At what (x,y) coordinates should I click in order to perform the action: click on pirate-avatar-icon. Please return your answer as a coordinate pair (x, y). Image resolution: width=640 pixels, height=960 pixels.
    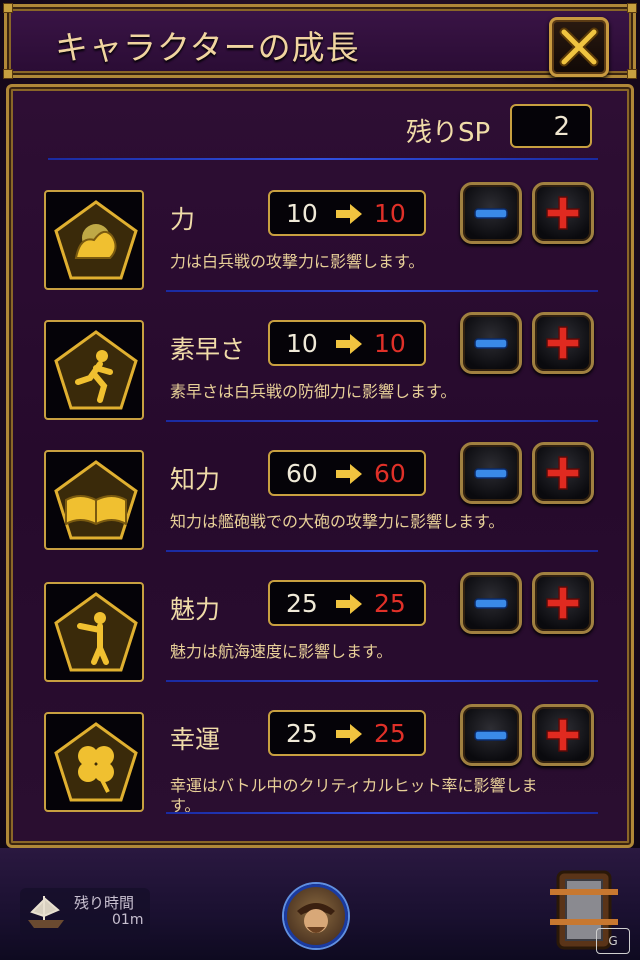
    Looking at the image, I should click on (316, 918).